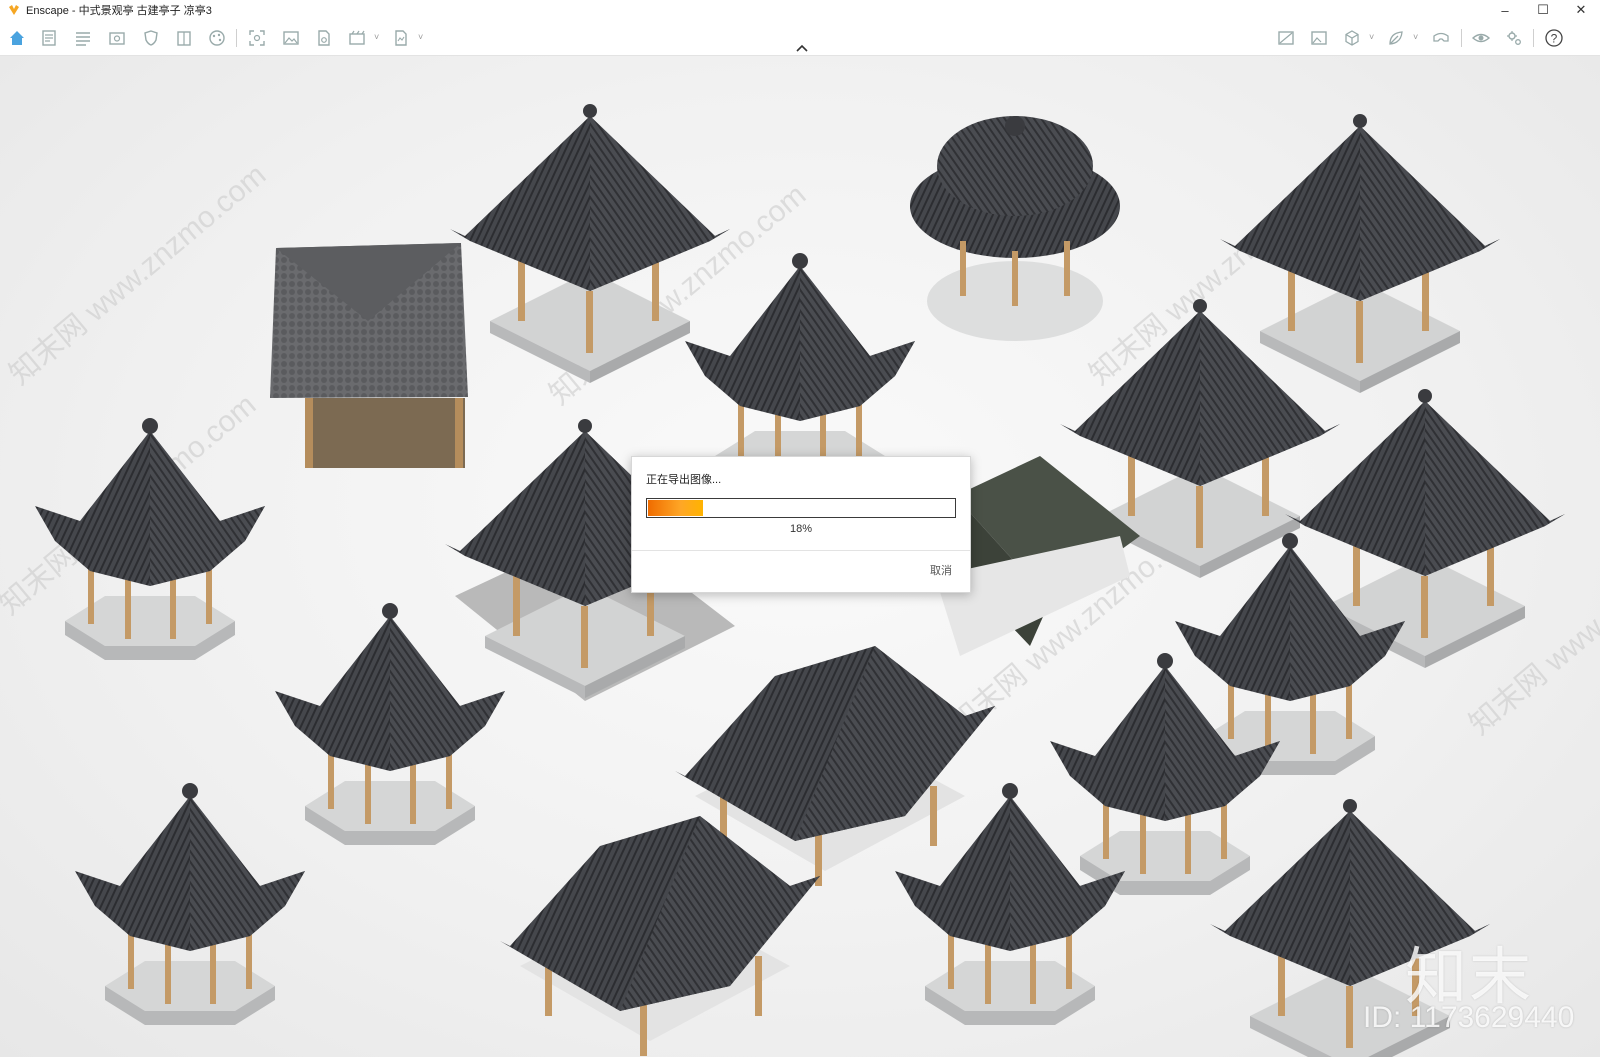 This screenshot has width=1600, height=1057. What do you see at coordinates (119, 11) in the screenshot?
I see `window-title: Enscape - 中式景观亭 古建亭子 凉亭3` at bounding box center [119, 11].